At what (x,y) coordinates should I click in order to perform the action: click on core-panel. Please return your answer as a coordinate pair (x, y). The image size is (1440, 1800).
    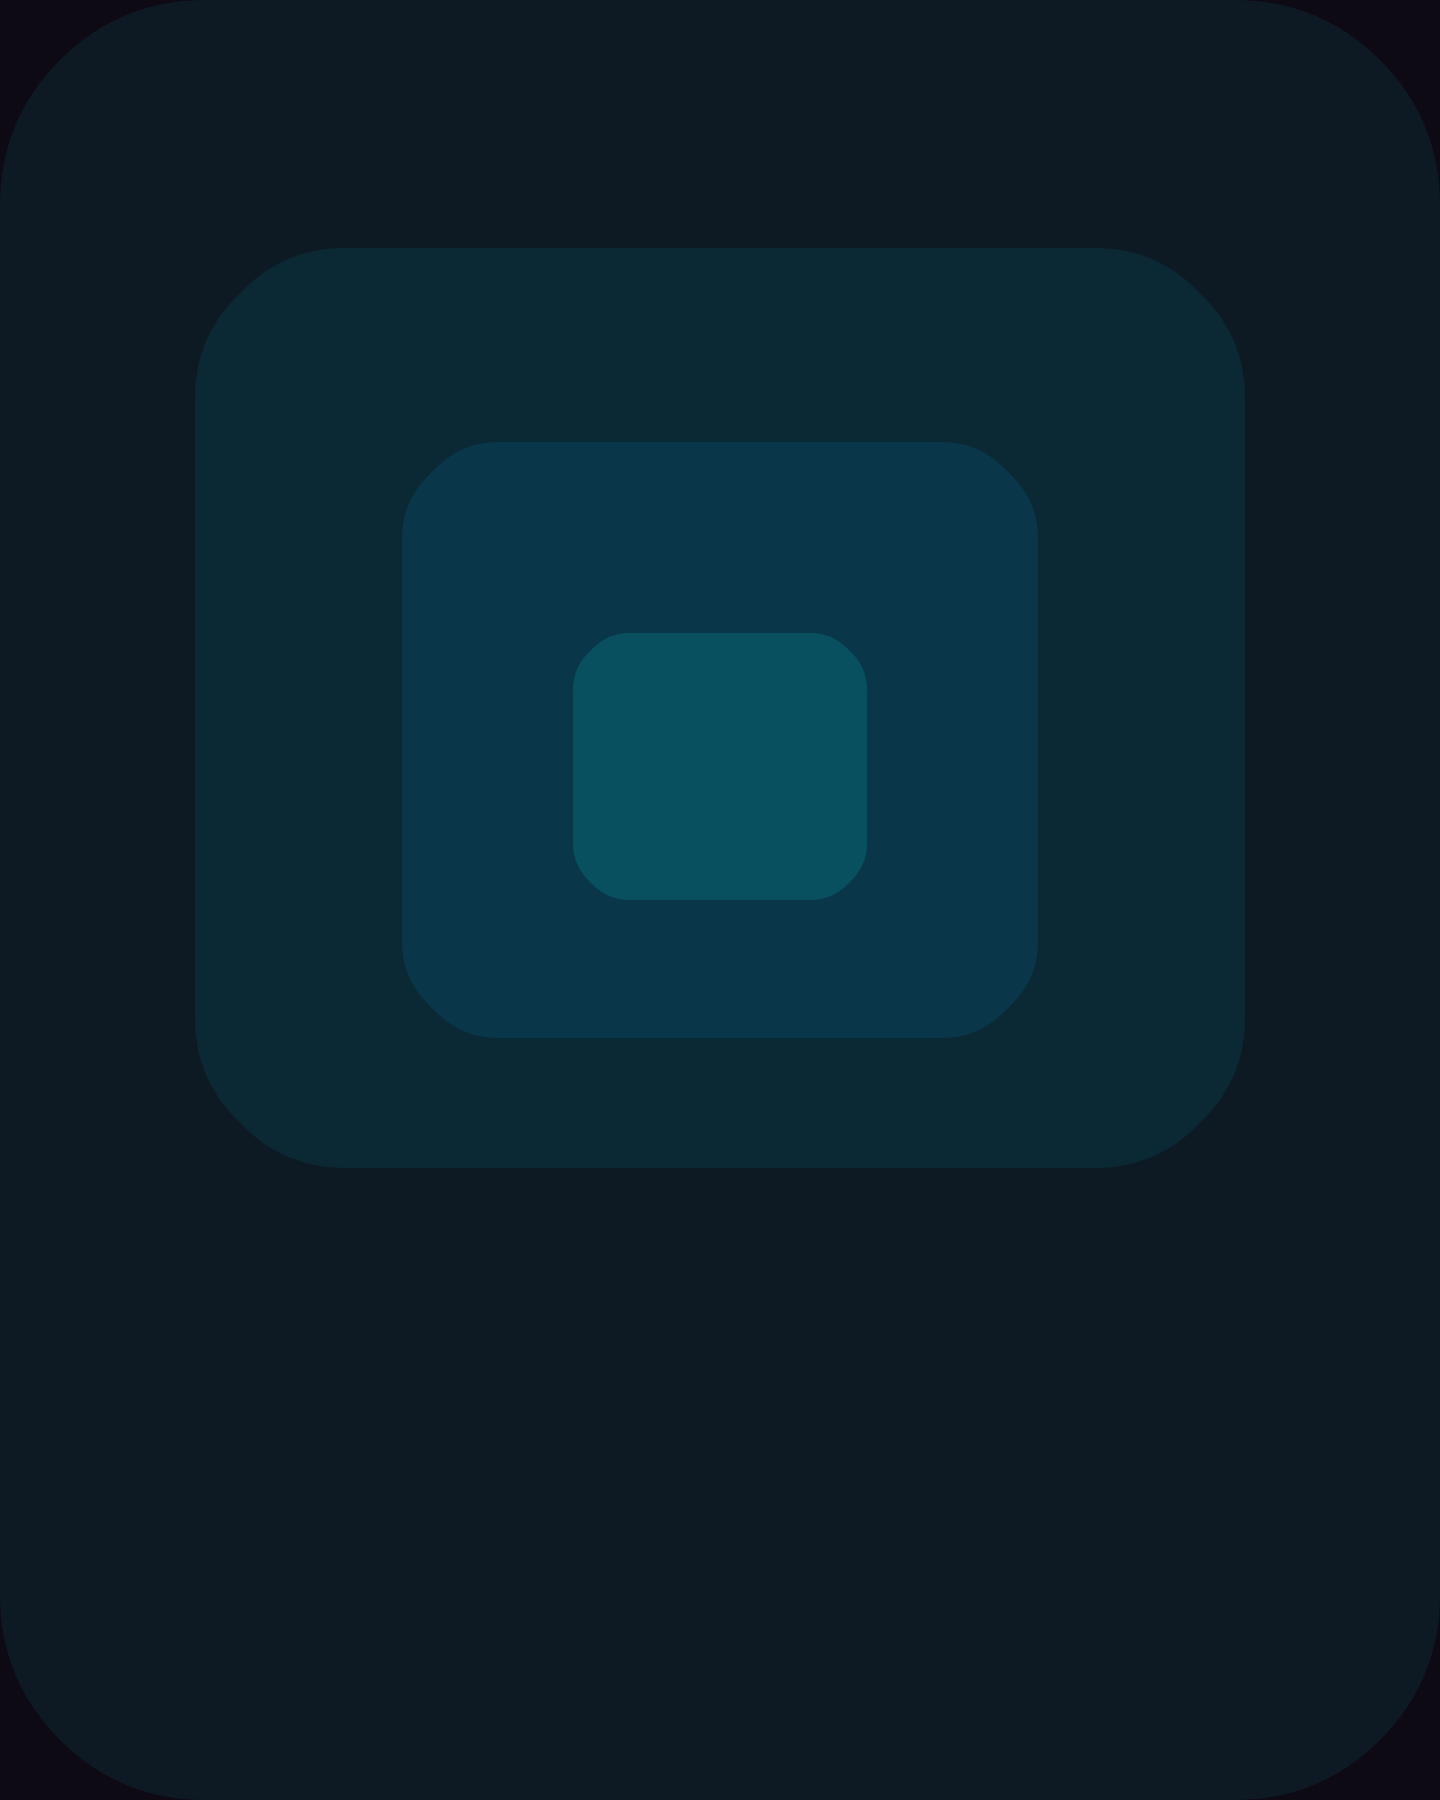
    Looking at the image, I should click on (720, 766).